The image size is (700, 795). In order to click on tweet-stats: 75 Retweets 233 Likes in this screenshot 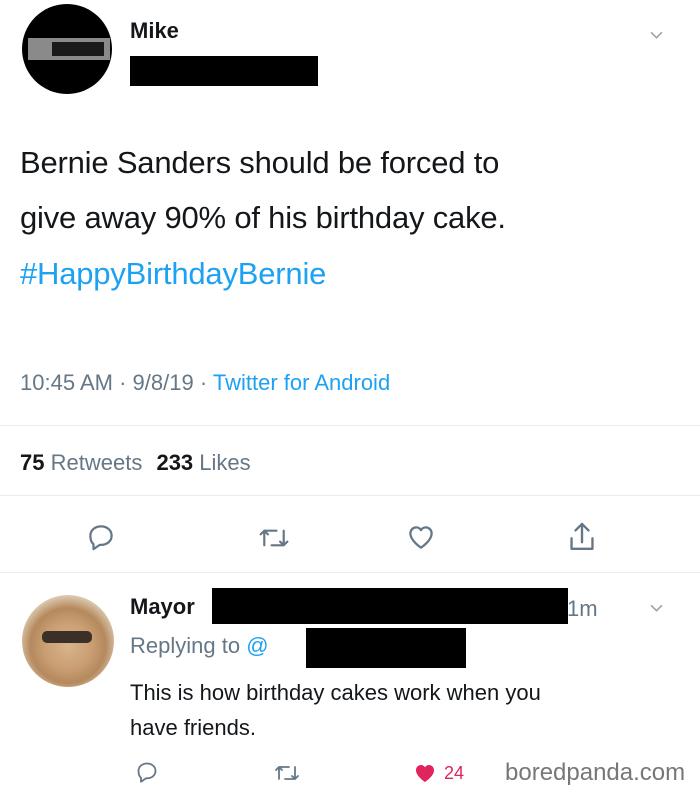, I will do `click(135, 463)`.